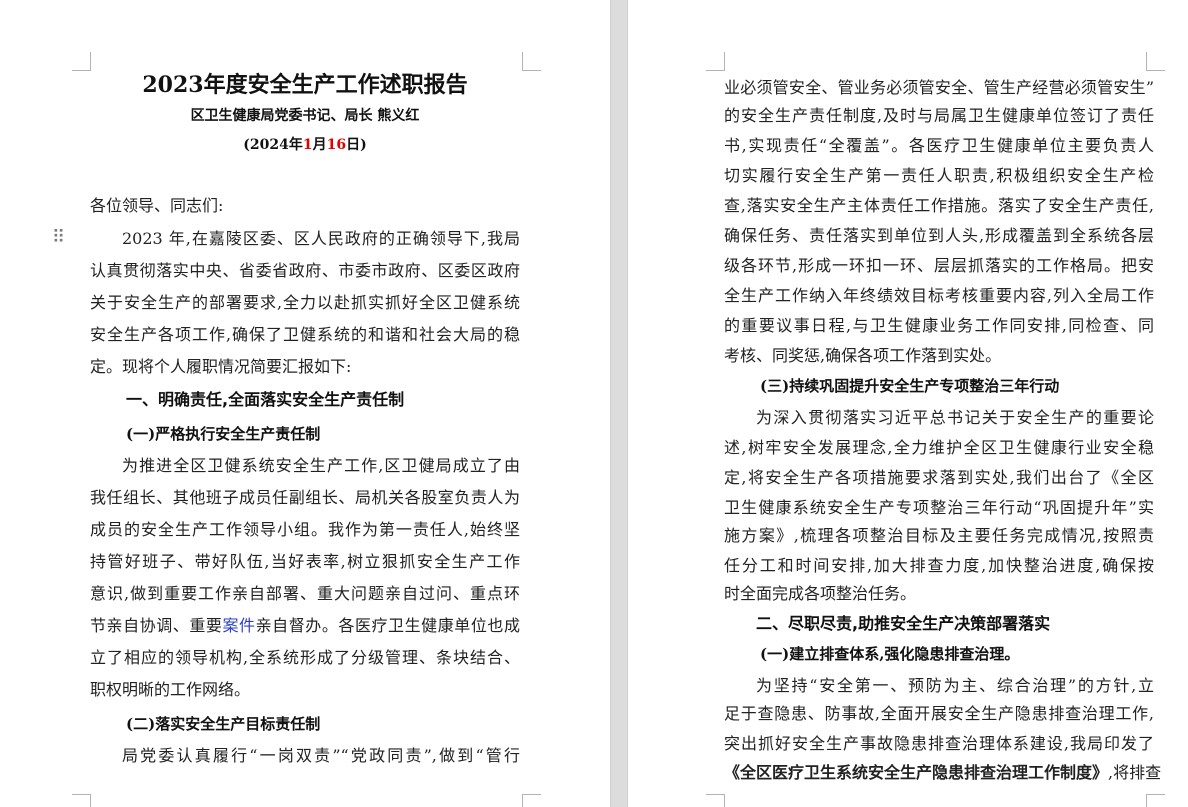  I want to click on paragraph-line: 书,实现责任“全覆盖”。各医疗卫生健康单位主要负责人, so click(939, 145).